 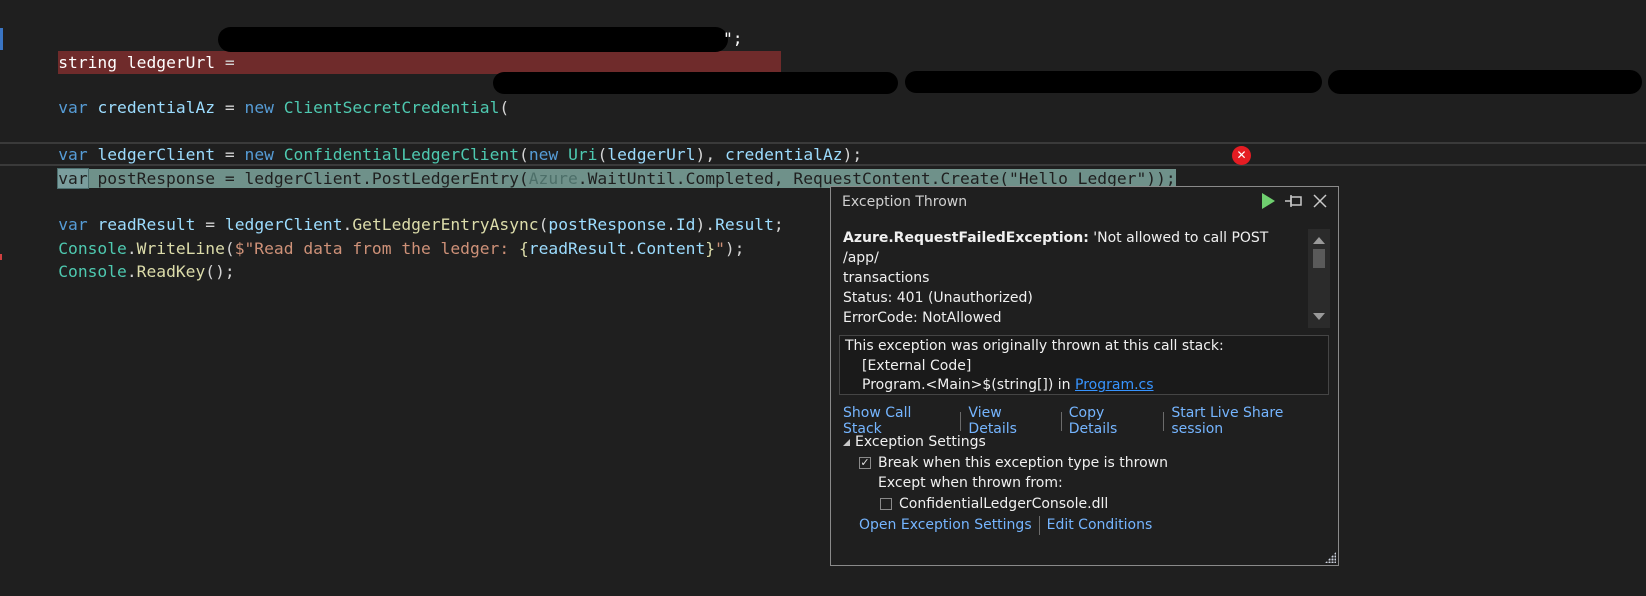 What do you see at coordinates (865, 462) in the screenshot?
I see `break-checkbox: ✓` at bounding box center [865, 462].